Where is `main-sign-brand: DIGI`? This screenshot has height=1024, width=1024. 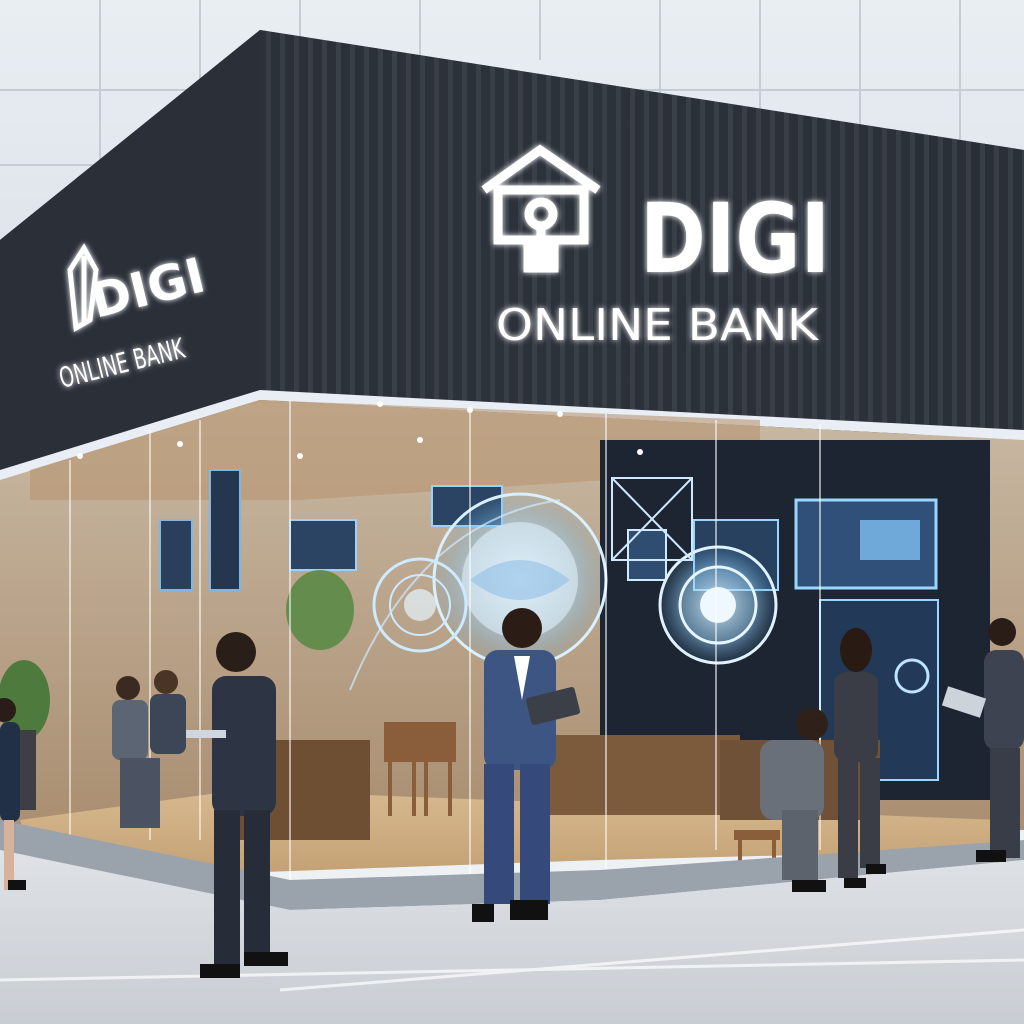
main-sign-brand: DIGI is located at coordinates (735, 239).